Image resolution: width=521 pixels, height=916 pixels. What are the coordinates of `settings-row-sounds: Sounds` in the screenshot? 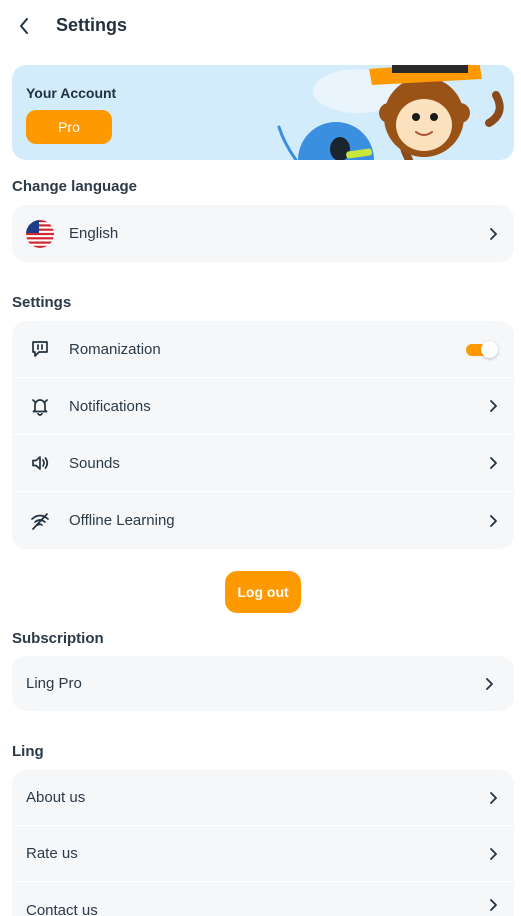 It's located at (263, 463).